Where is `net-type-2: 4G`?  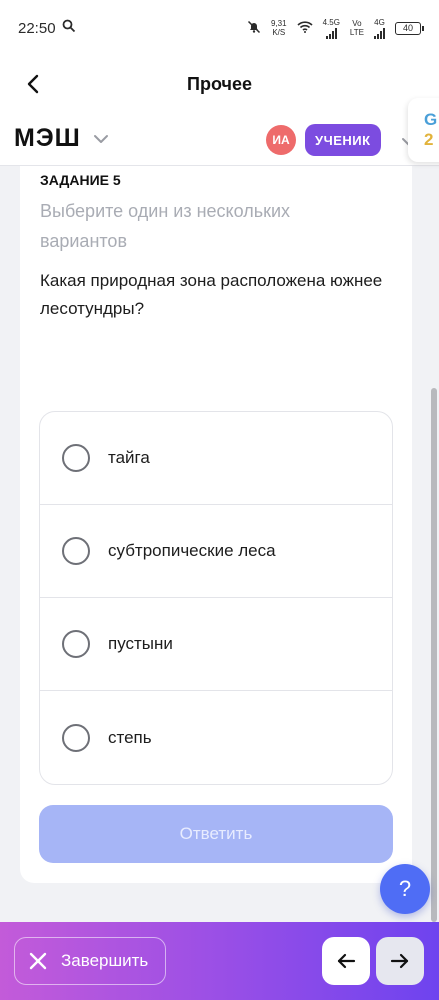 net-type-2: 4G is located at coordinates (379, 28).